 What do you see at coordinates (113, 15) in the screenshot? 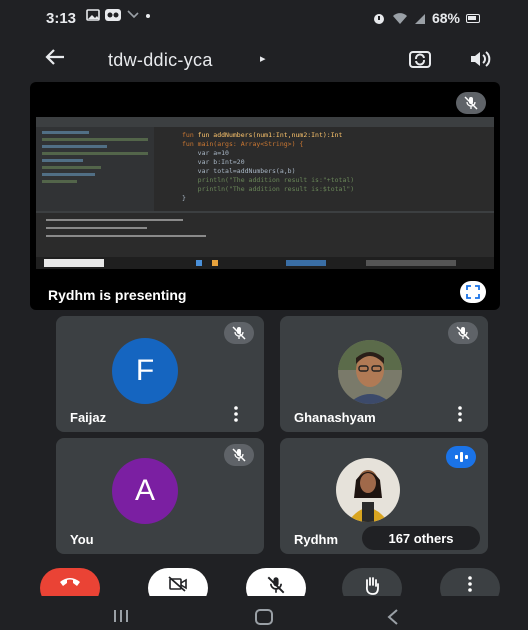
I see `teams-icon` at bounding box center [113, 15].